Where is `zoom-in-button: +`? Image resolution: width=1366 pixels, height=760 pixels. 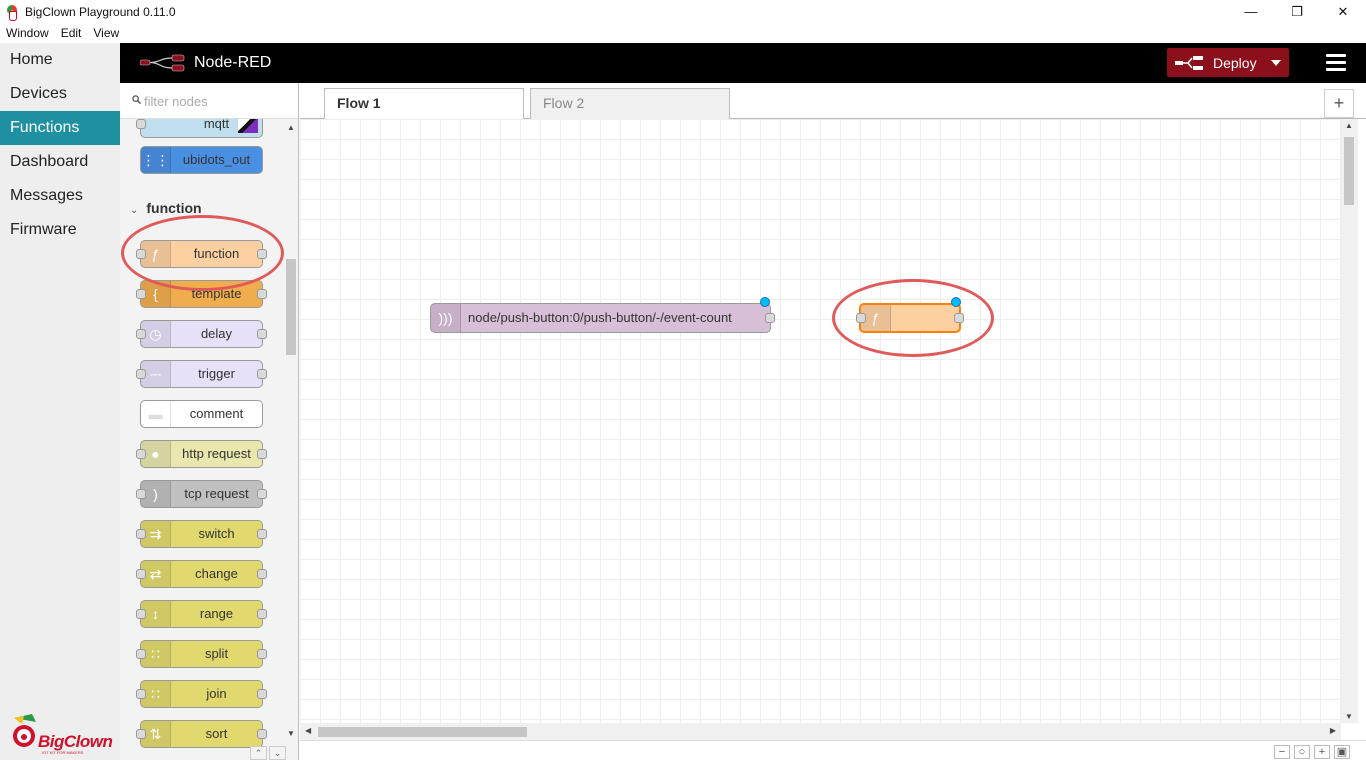 zoom-in-button: + is located at coordinates (1322, 752).